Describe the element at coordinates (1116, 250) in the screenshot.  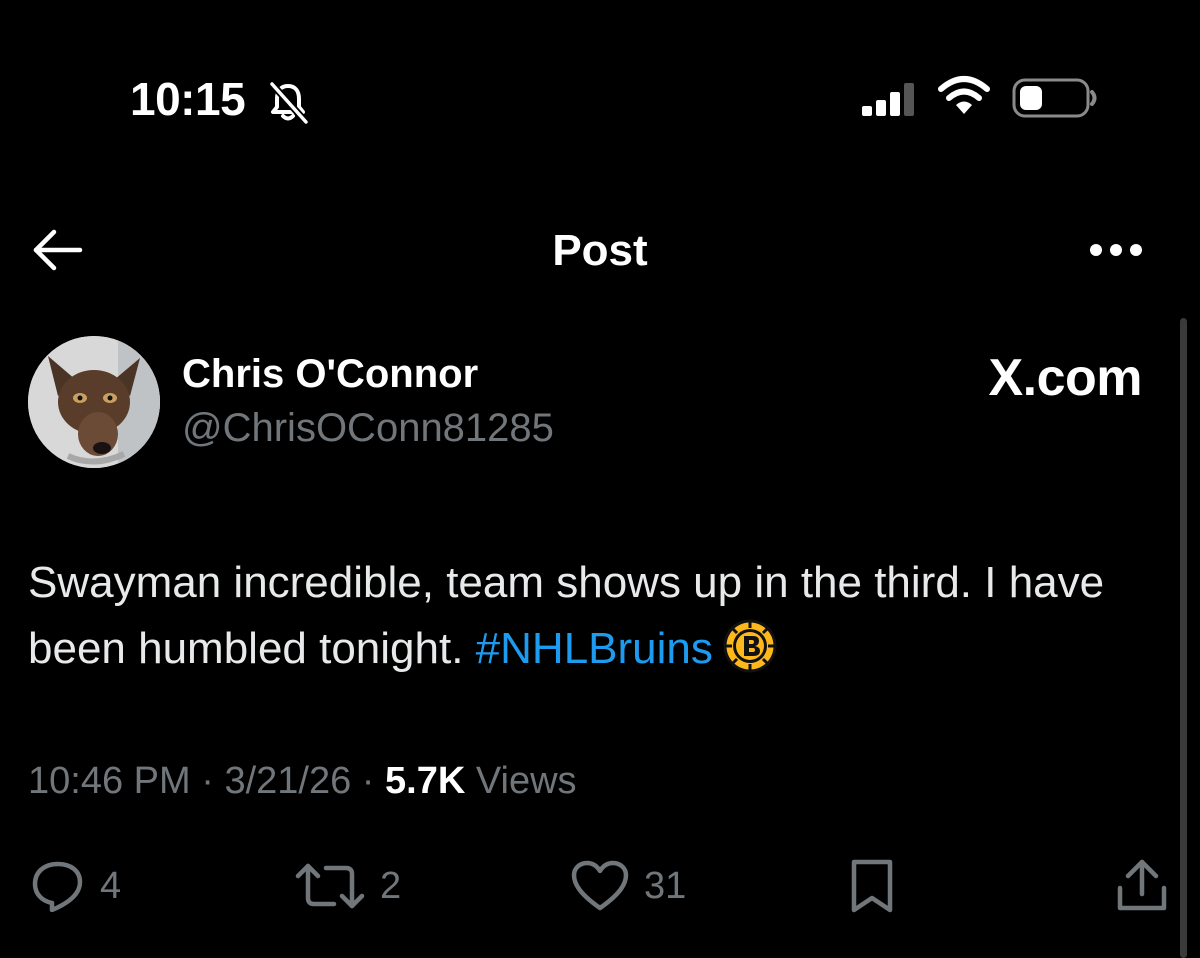
I see `more-options-button` at that location.